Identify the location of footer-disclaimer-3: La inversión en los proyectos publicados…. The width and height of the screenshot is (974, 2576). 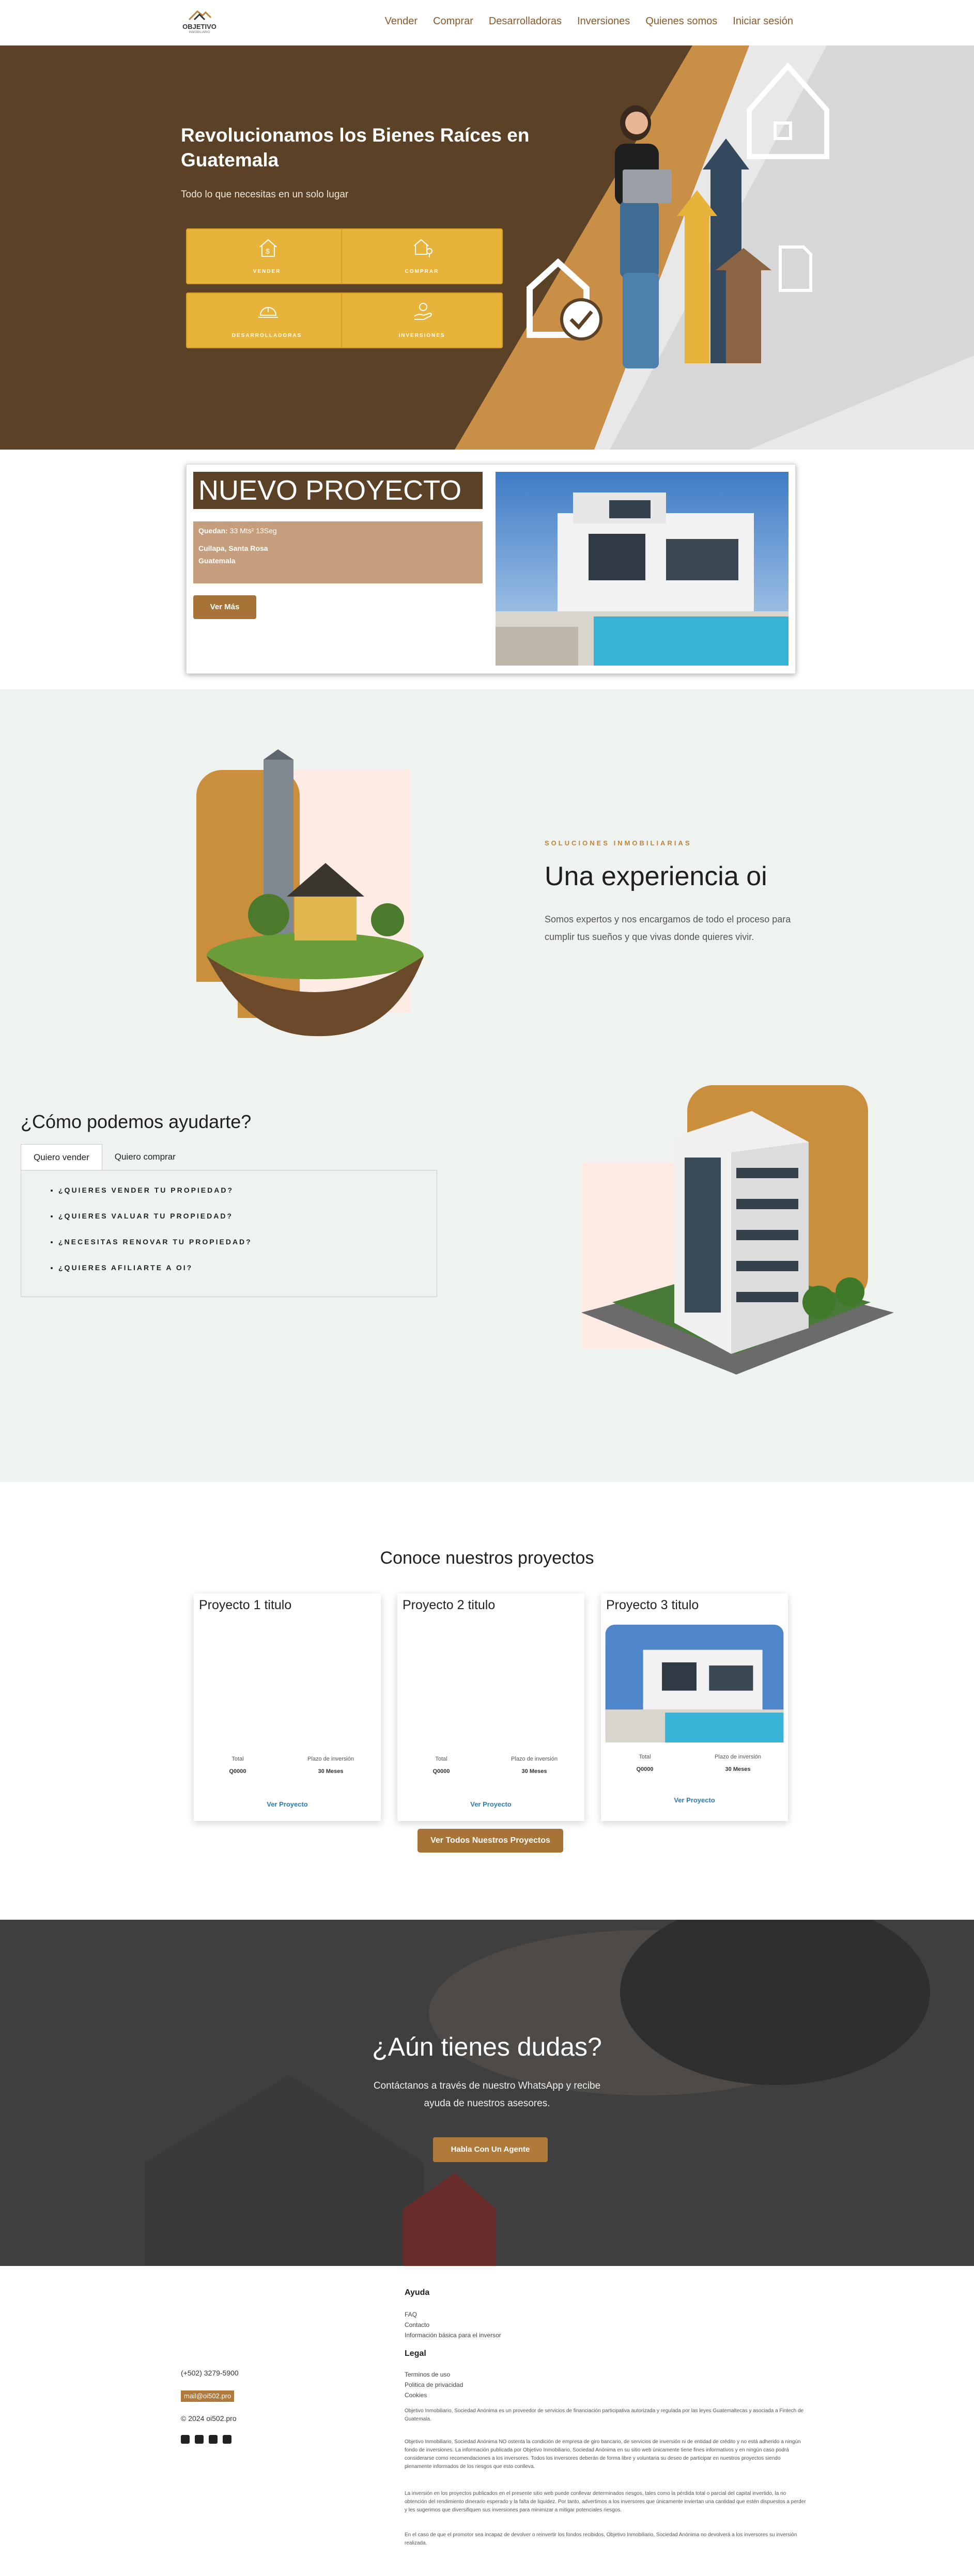
(605, 2502).